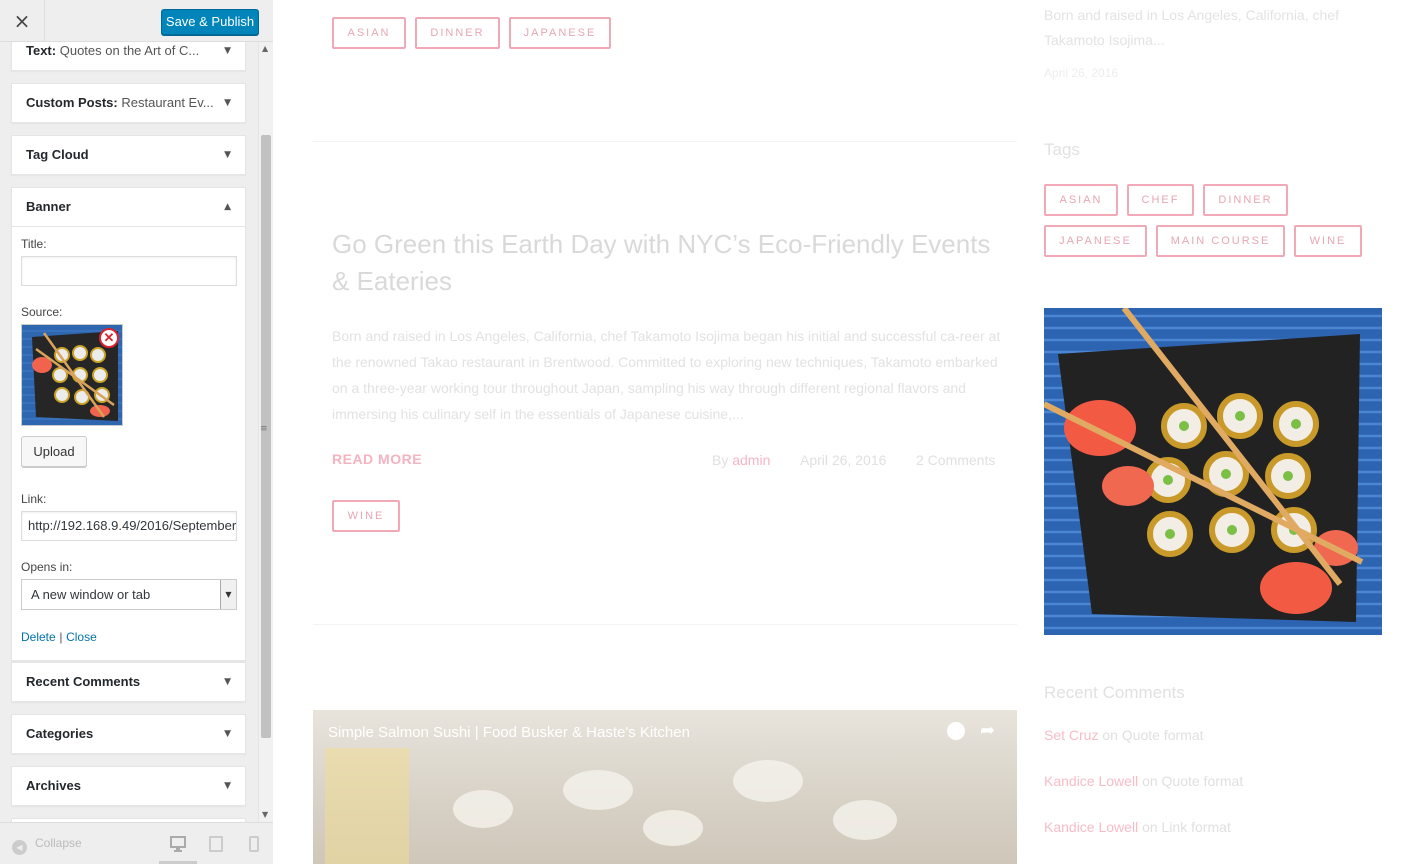 This screenshot has width=1419, height=864. I want to click on post-tag: JAPANESE, so click(560, 33).